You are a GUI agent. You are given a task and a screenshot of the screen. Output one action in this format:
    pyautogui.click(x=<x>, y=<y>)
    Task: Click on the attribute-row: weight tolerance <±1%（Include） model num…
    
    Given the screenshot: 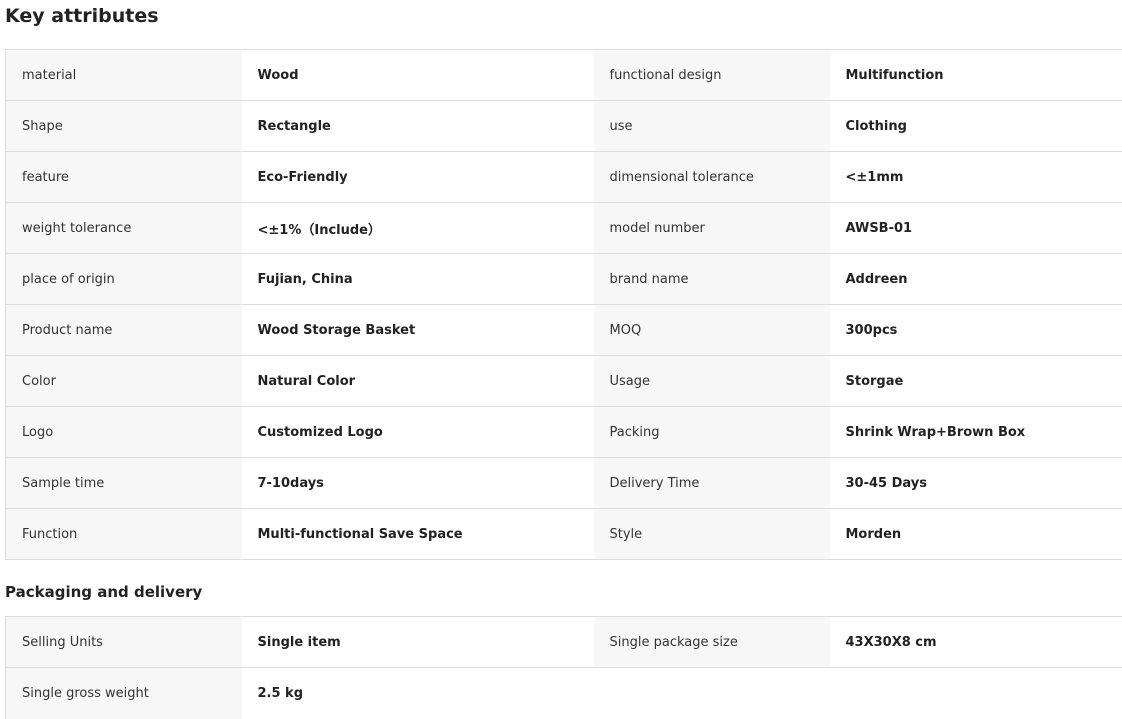 What is the action you would take?
    pyautogui.click(x=564, y=228)
    